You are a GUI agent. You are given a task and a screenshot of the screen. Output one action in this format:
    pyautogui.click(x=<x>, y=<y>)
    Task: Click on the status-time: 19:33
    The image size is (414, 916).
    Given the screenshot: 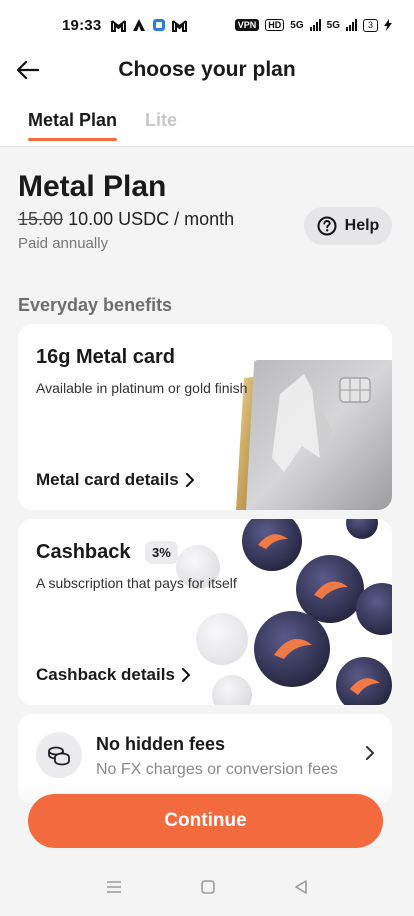 What is the action you would take?
    pyautogui.click(x=82, y=25)
    